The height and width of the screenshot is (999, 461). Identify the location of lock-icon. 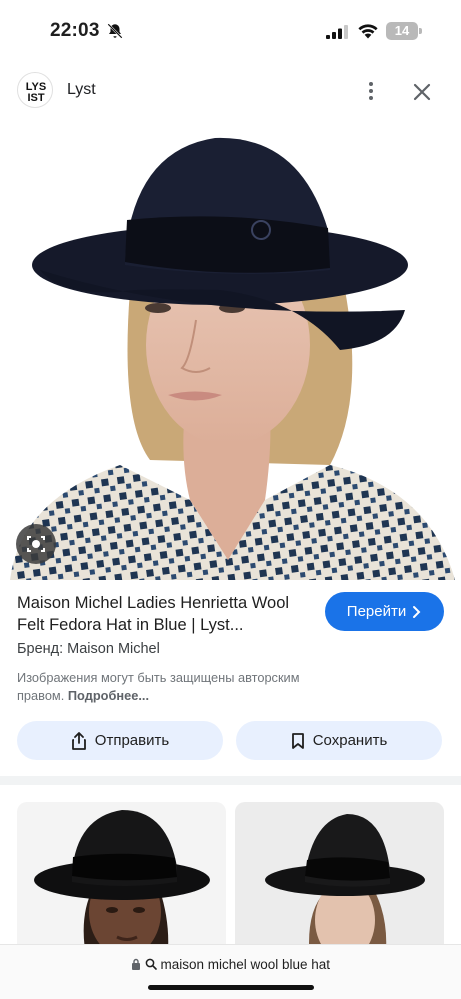
(135, 964).